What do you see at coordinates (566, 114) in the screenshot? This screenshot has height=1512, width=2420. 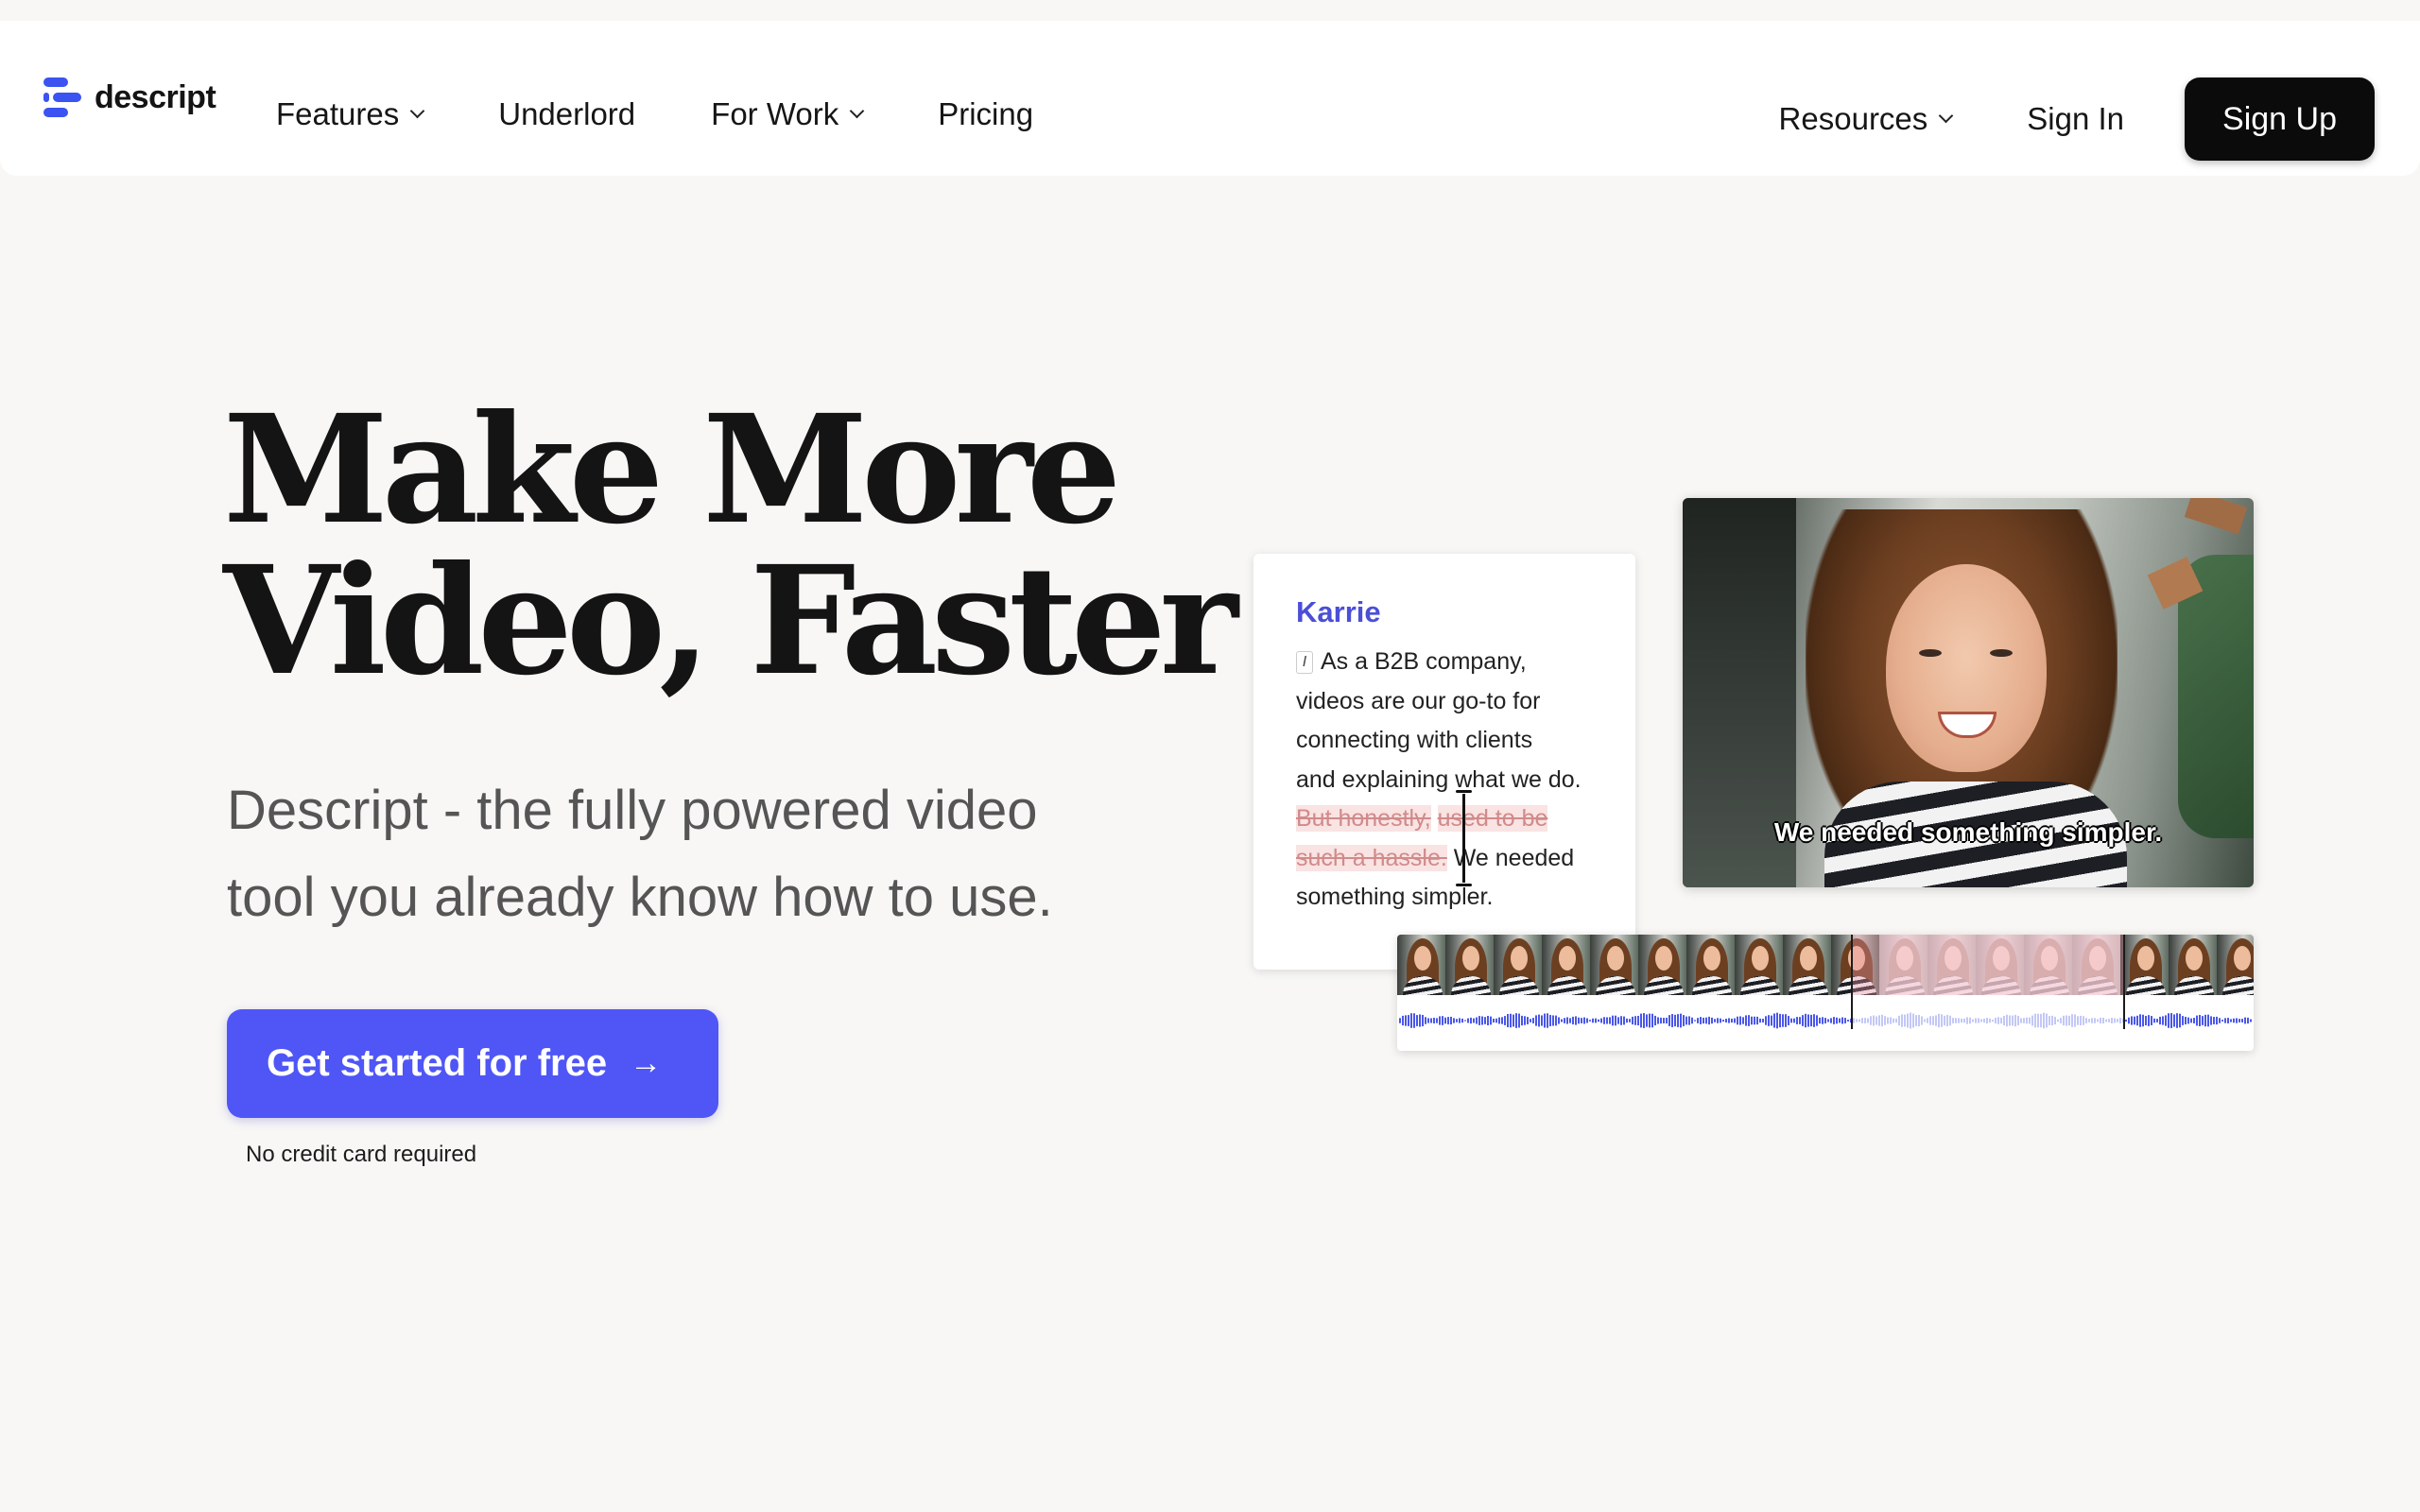 I see `nav-underlord-link: Underlord` at bounding box center [566, 114].